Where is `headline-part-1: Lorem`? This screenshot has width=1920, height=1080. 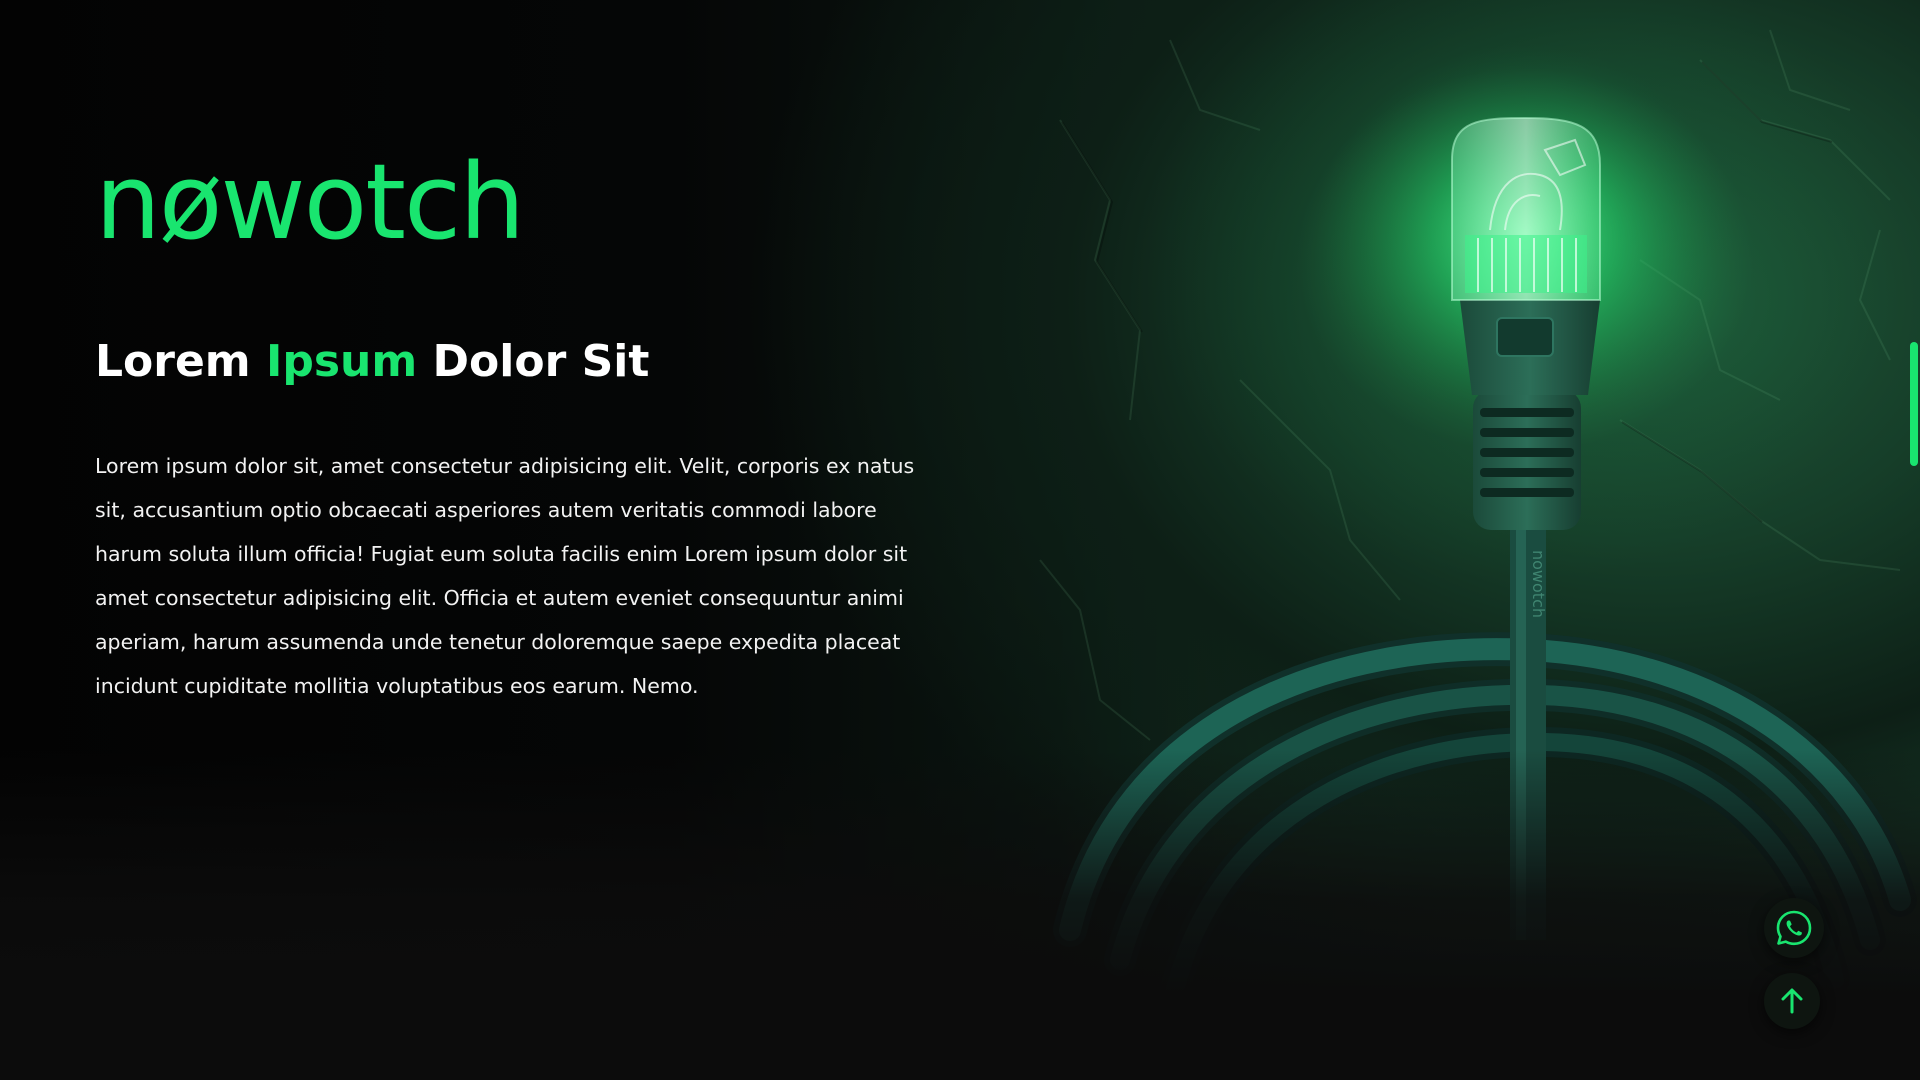 headline-part-1: Lorem is located at coordinates (180, 361).